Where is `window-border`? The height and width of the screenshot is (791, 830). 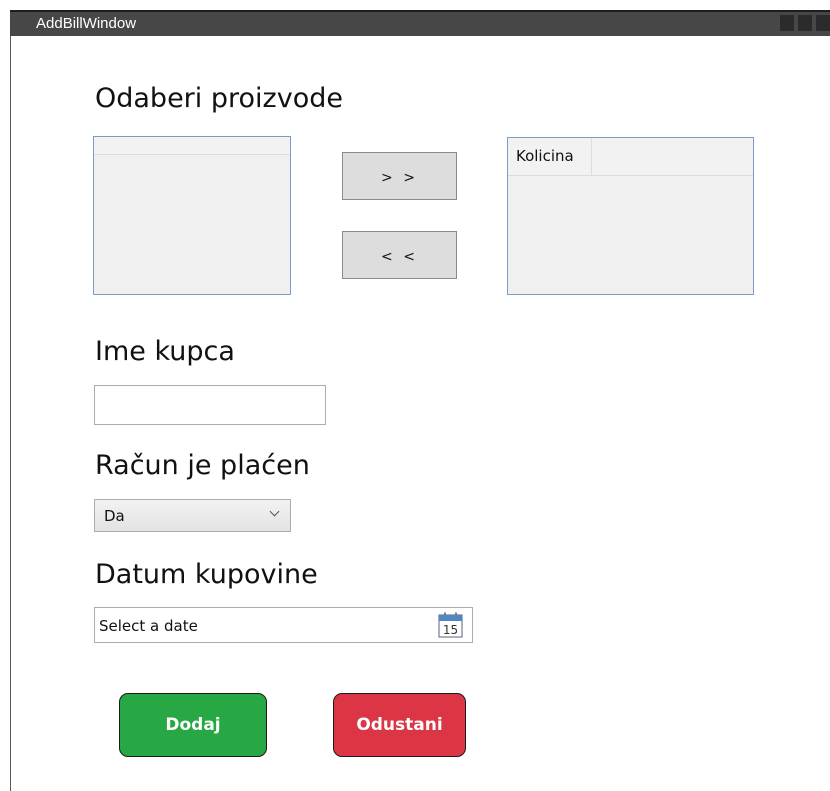
window-border is located at coordinates (10, 413).